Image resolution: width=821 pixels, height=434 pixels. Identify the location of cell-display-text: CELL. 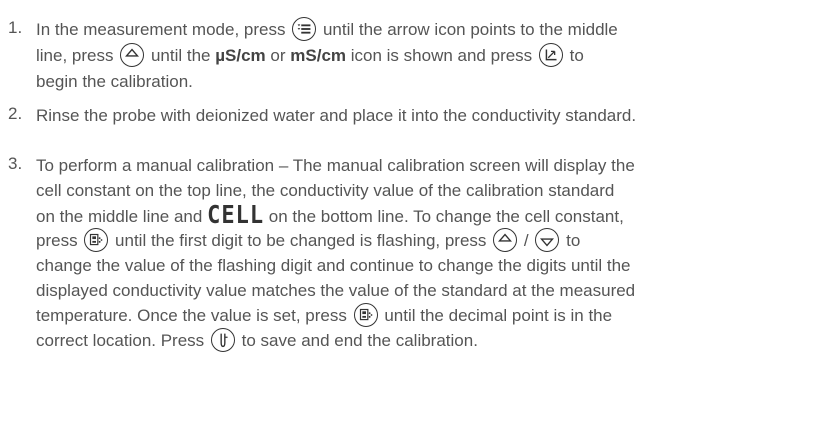
(236, 215).